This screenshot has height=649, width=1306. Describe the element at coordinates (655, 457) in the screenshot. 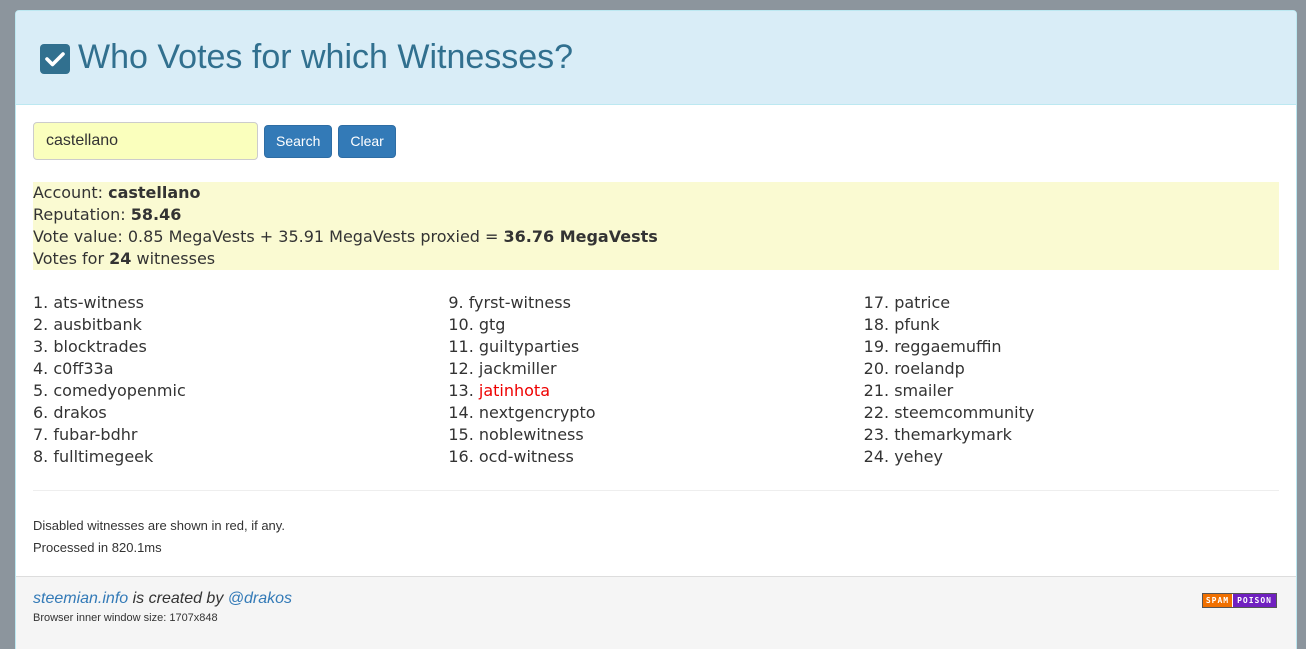

I see `witness-item: 16. ocd-witness` at that location.